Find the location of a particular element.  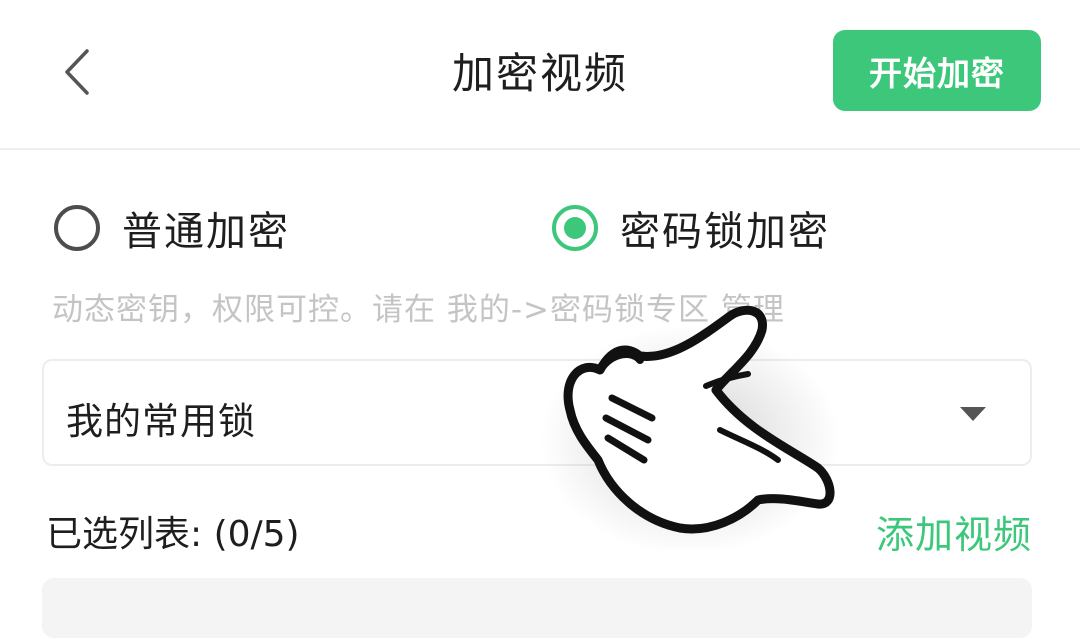

radio-unchecked-icon is located at coordinates (77, 228).